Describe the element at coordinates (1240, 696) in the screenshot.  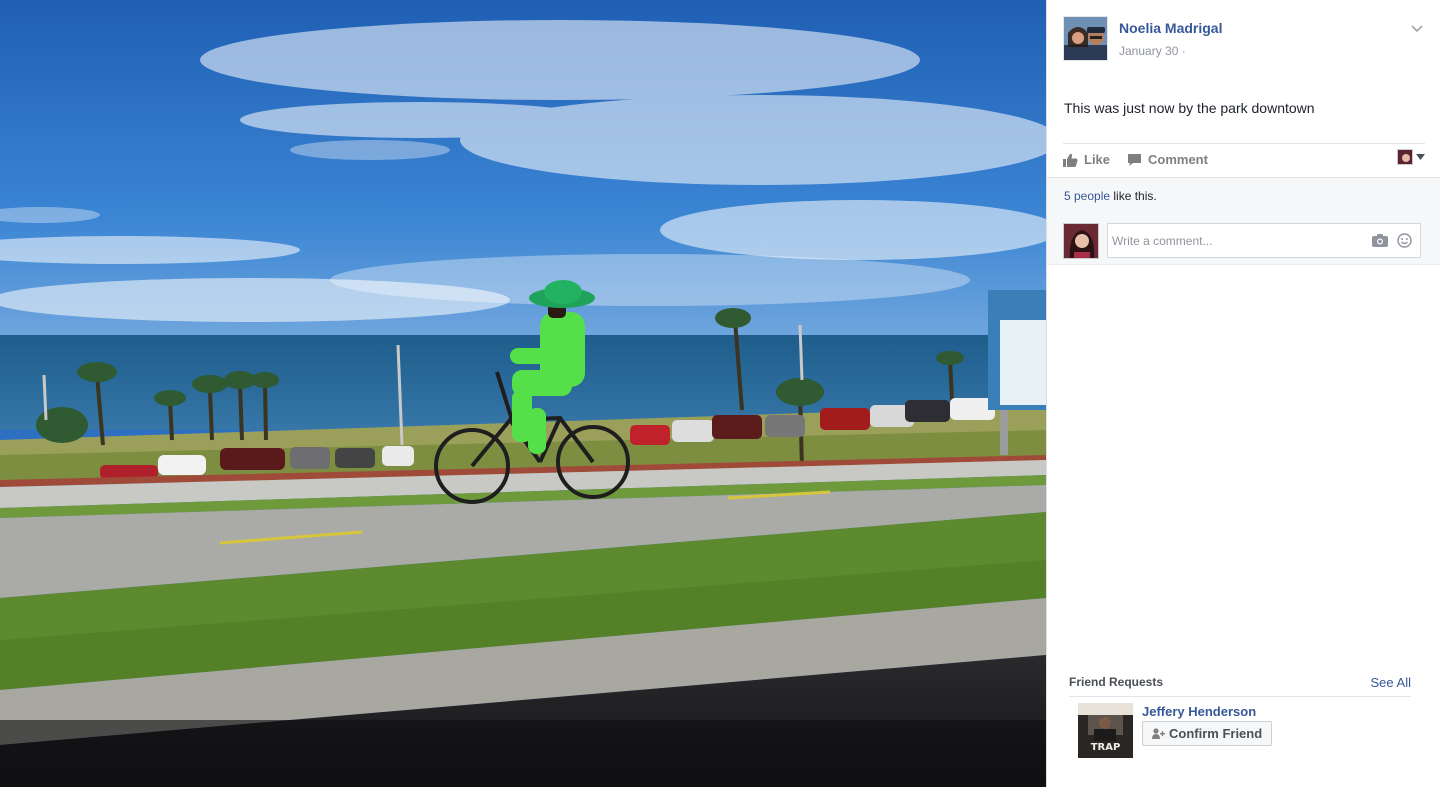
I see `divider` at that location.